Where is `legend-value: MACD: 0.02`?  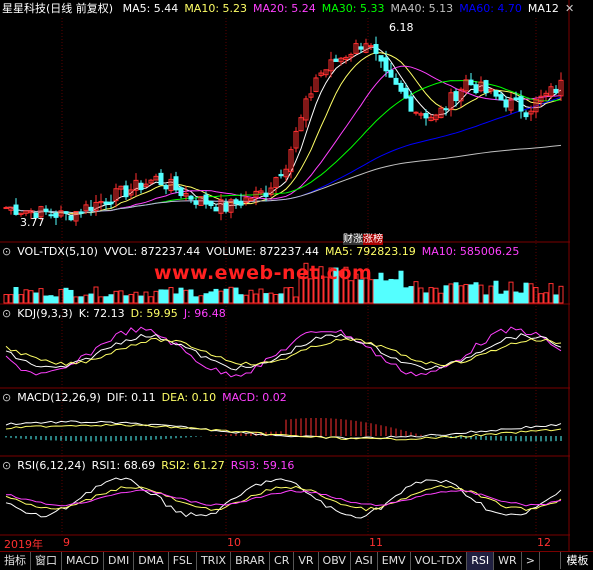
legend-value: MACD: 0.02 is located at coordinates (254, 397).